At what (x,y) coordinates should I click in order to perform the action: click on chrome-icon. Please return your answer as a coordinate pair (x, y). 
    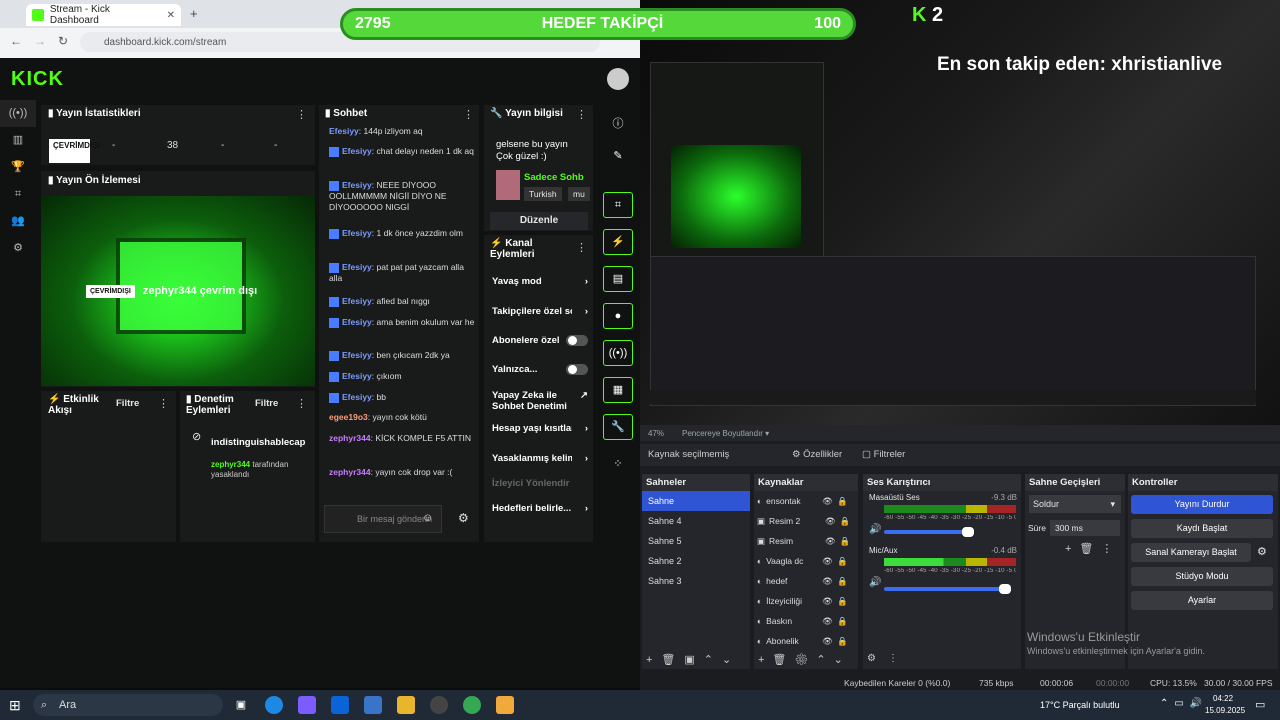
    Looking at the image, I should click on (472, 705).